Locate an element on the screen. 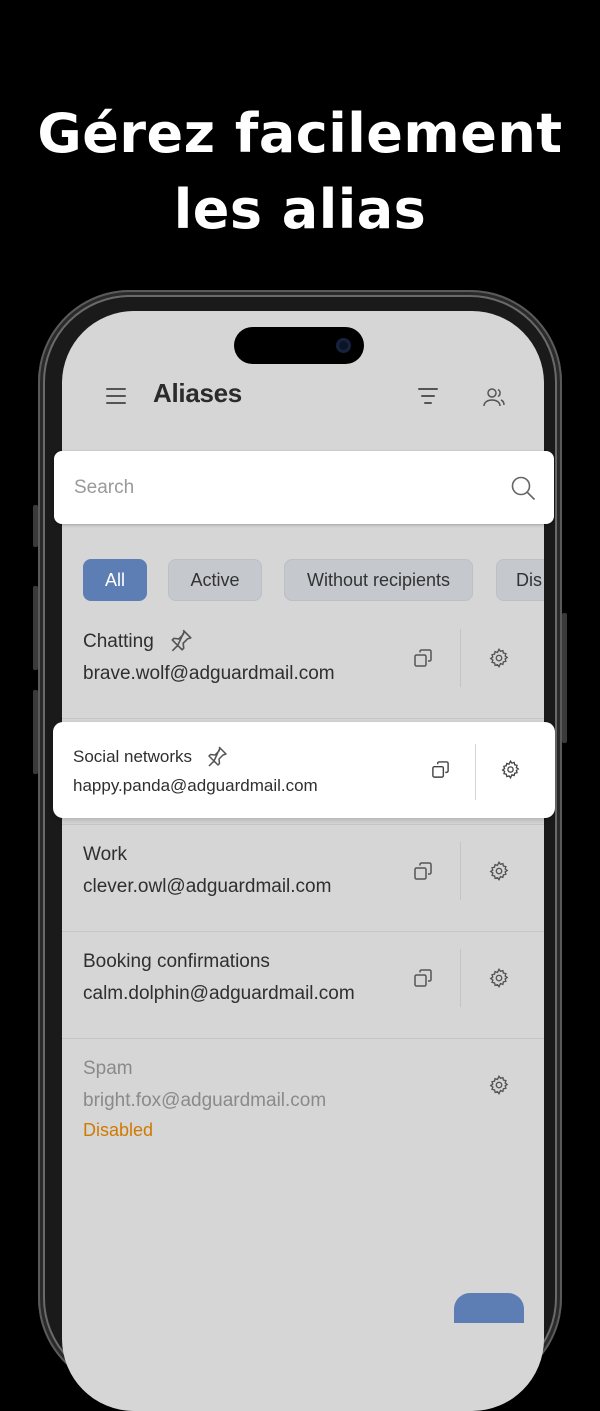 This screenshot has height=1411, width=600. page-title: Aliases is located at coordinates (197, 393).